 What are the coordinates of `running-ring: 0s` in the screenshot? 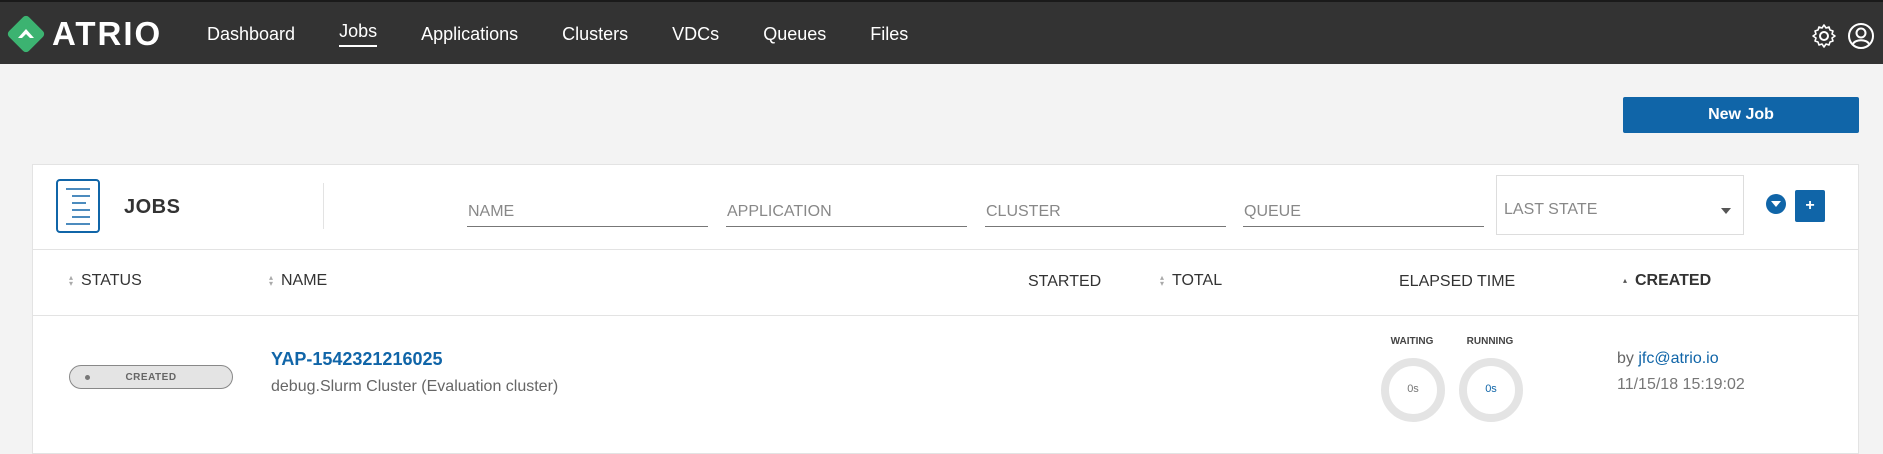 It's located at (1491, 390).